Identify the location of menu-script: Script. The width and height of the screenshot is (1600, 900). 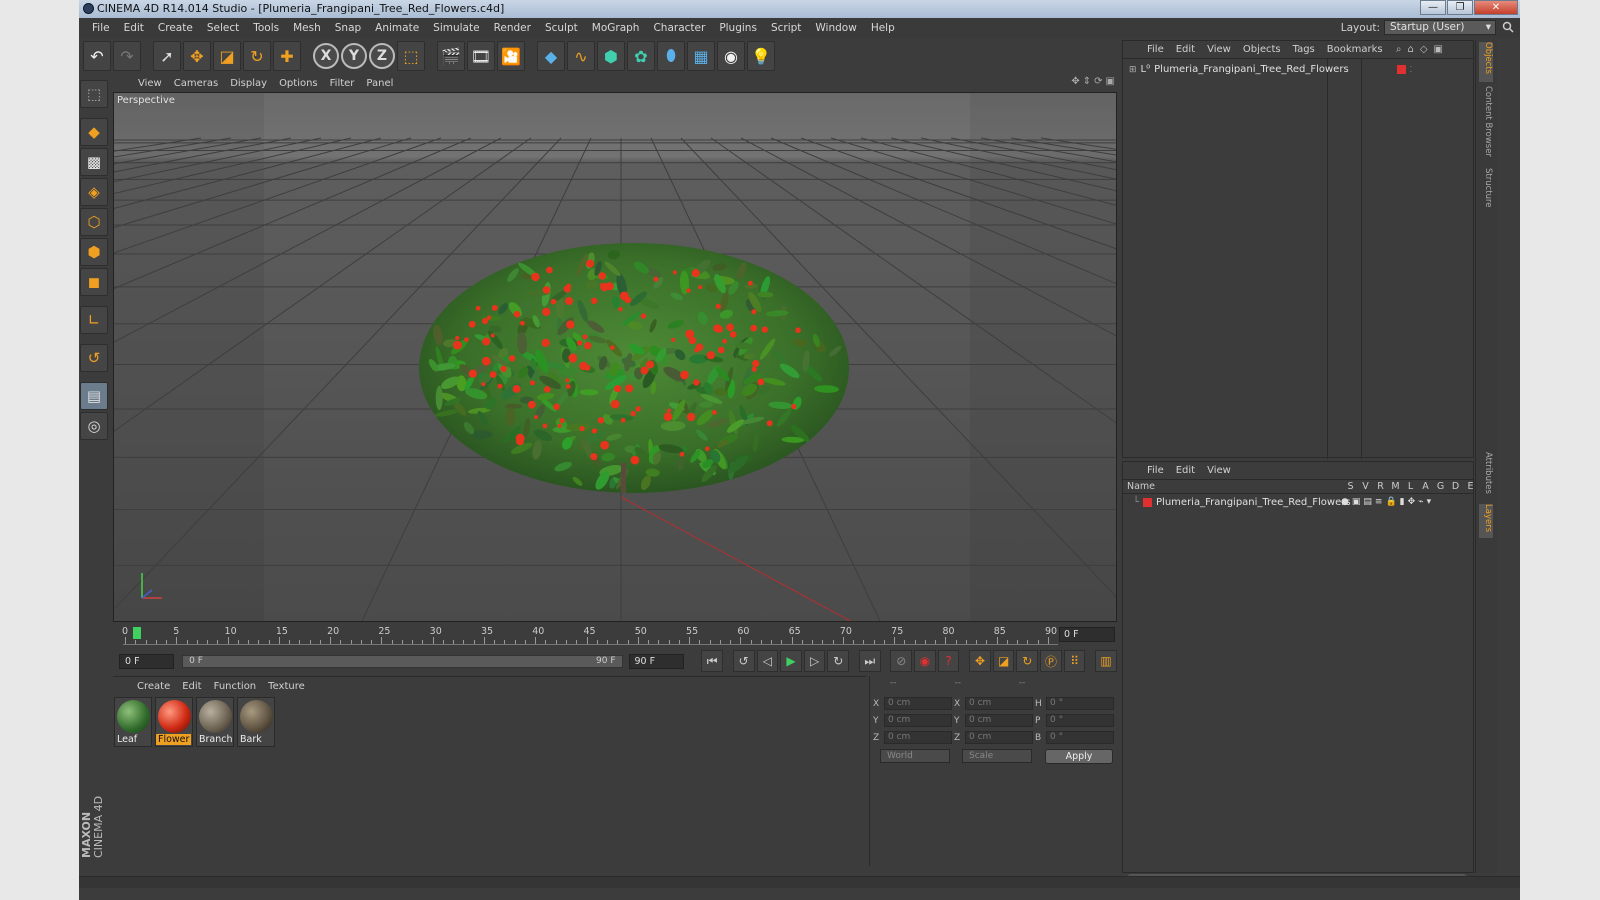
(786, 28).